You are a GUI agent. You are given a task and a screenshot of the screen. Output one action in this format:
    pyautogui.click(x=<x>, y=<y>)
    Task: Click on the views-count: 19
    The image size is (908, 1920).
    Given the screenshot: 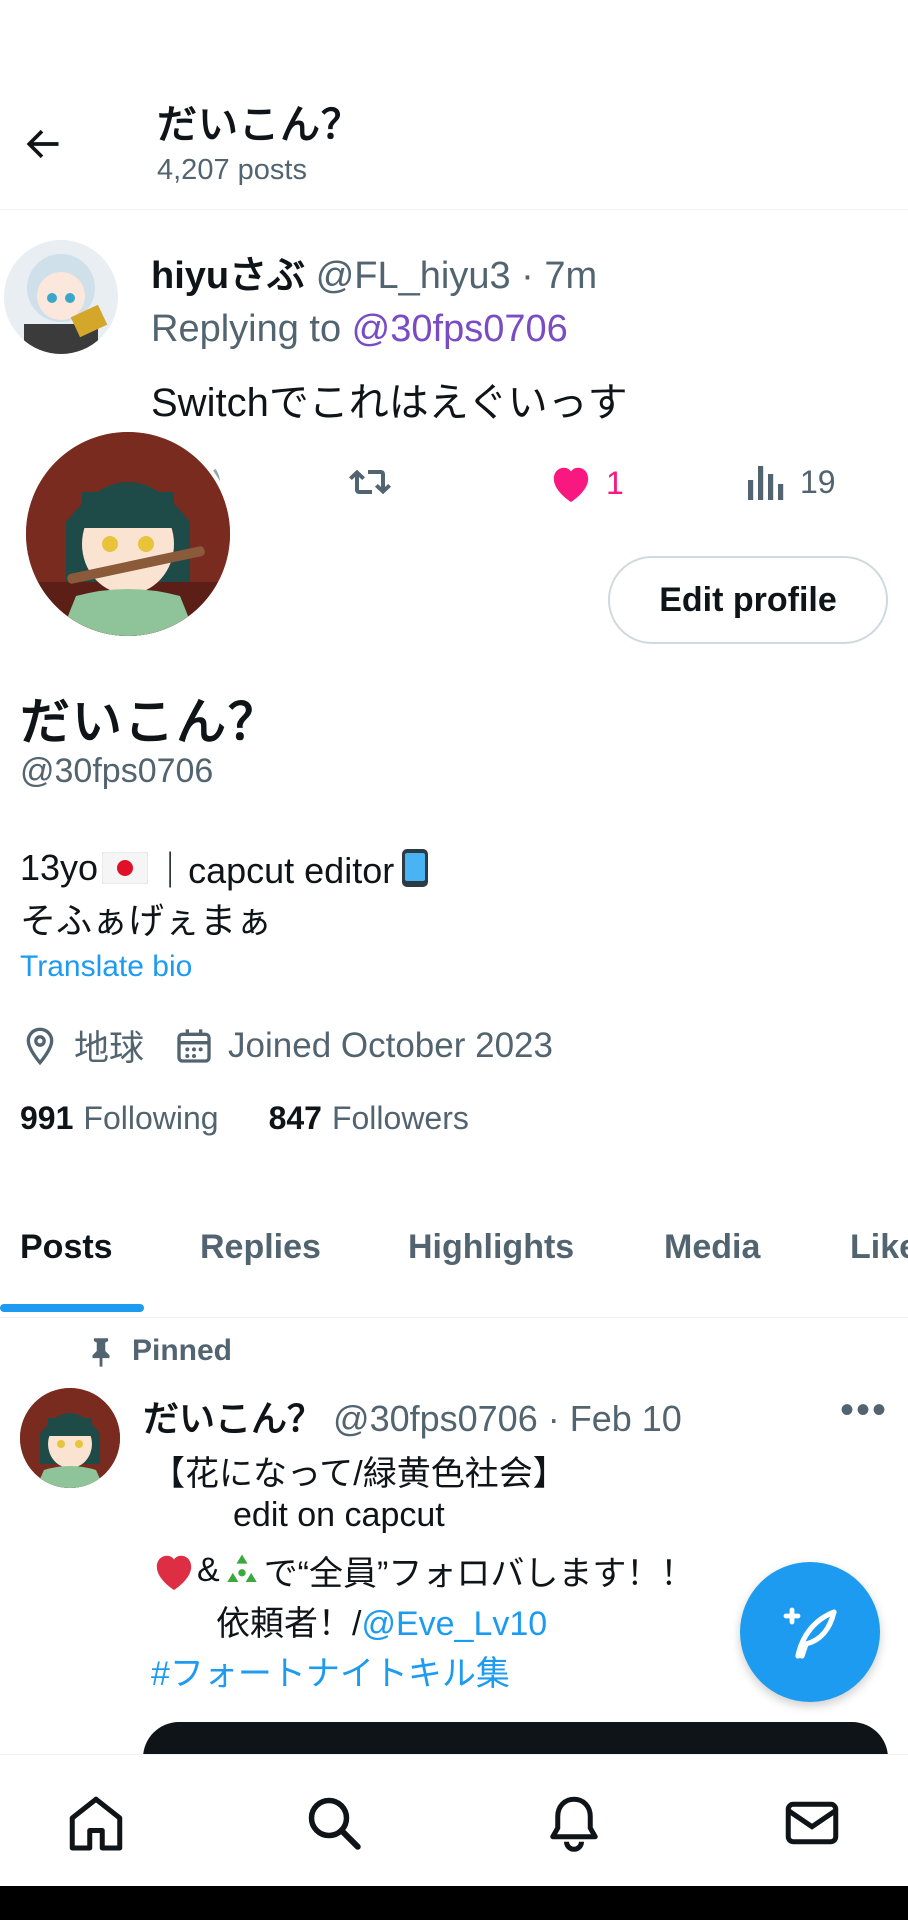 What is the action you would take?
    pyautogui.click(x=818, y=481)
    